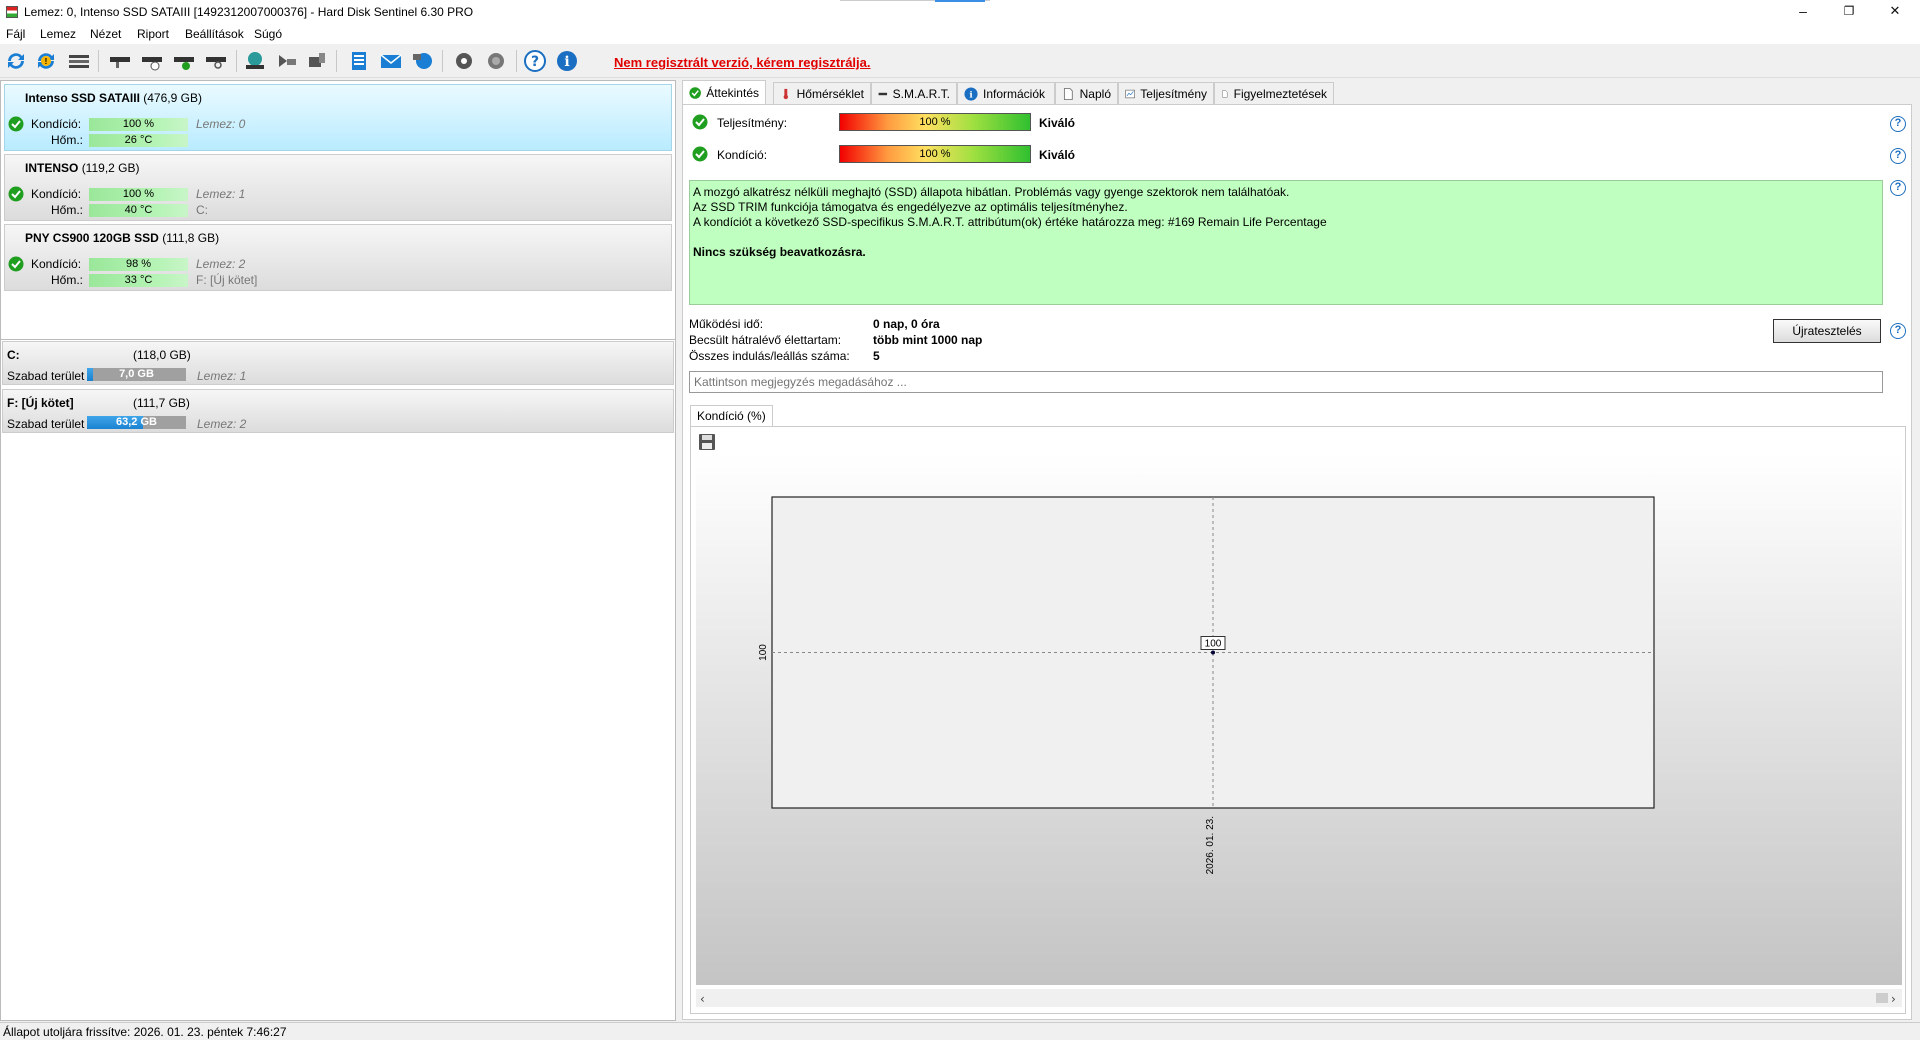 This screenshot has width=1920, height=1040. What do you see at coordinates (287, 61) in the screenshot?
I see `tools-icon` at bounding box center [287, 61].